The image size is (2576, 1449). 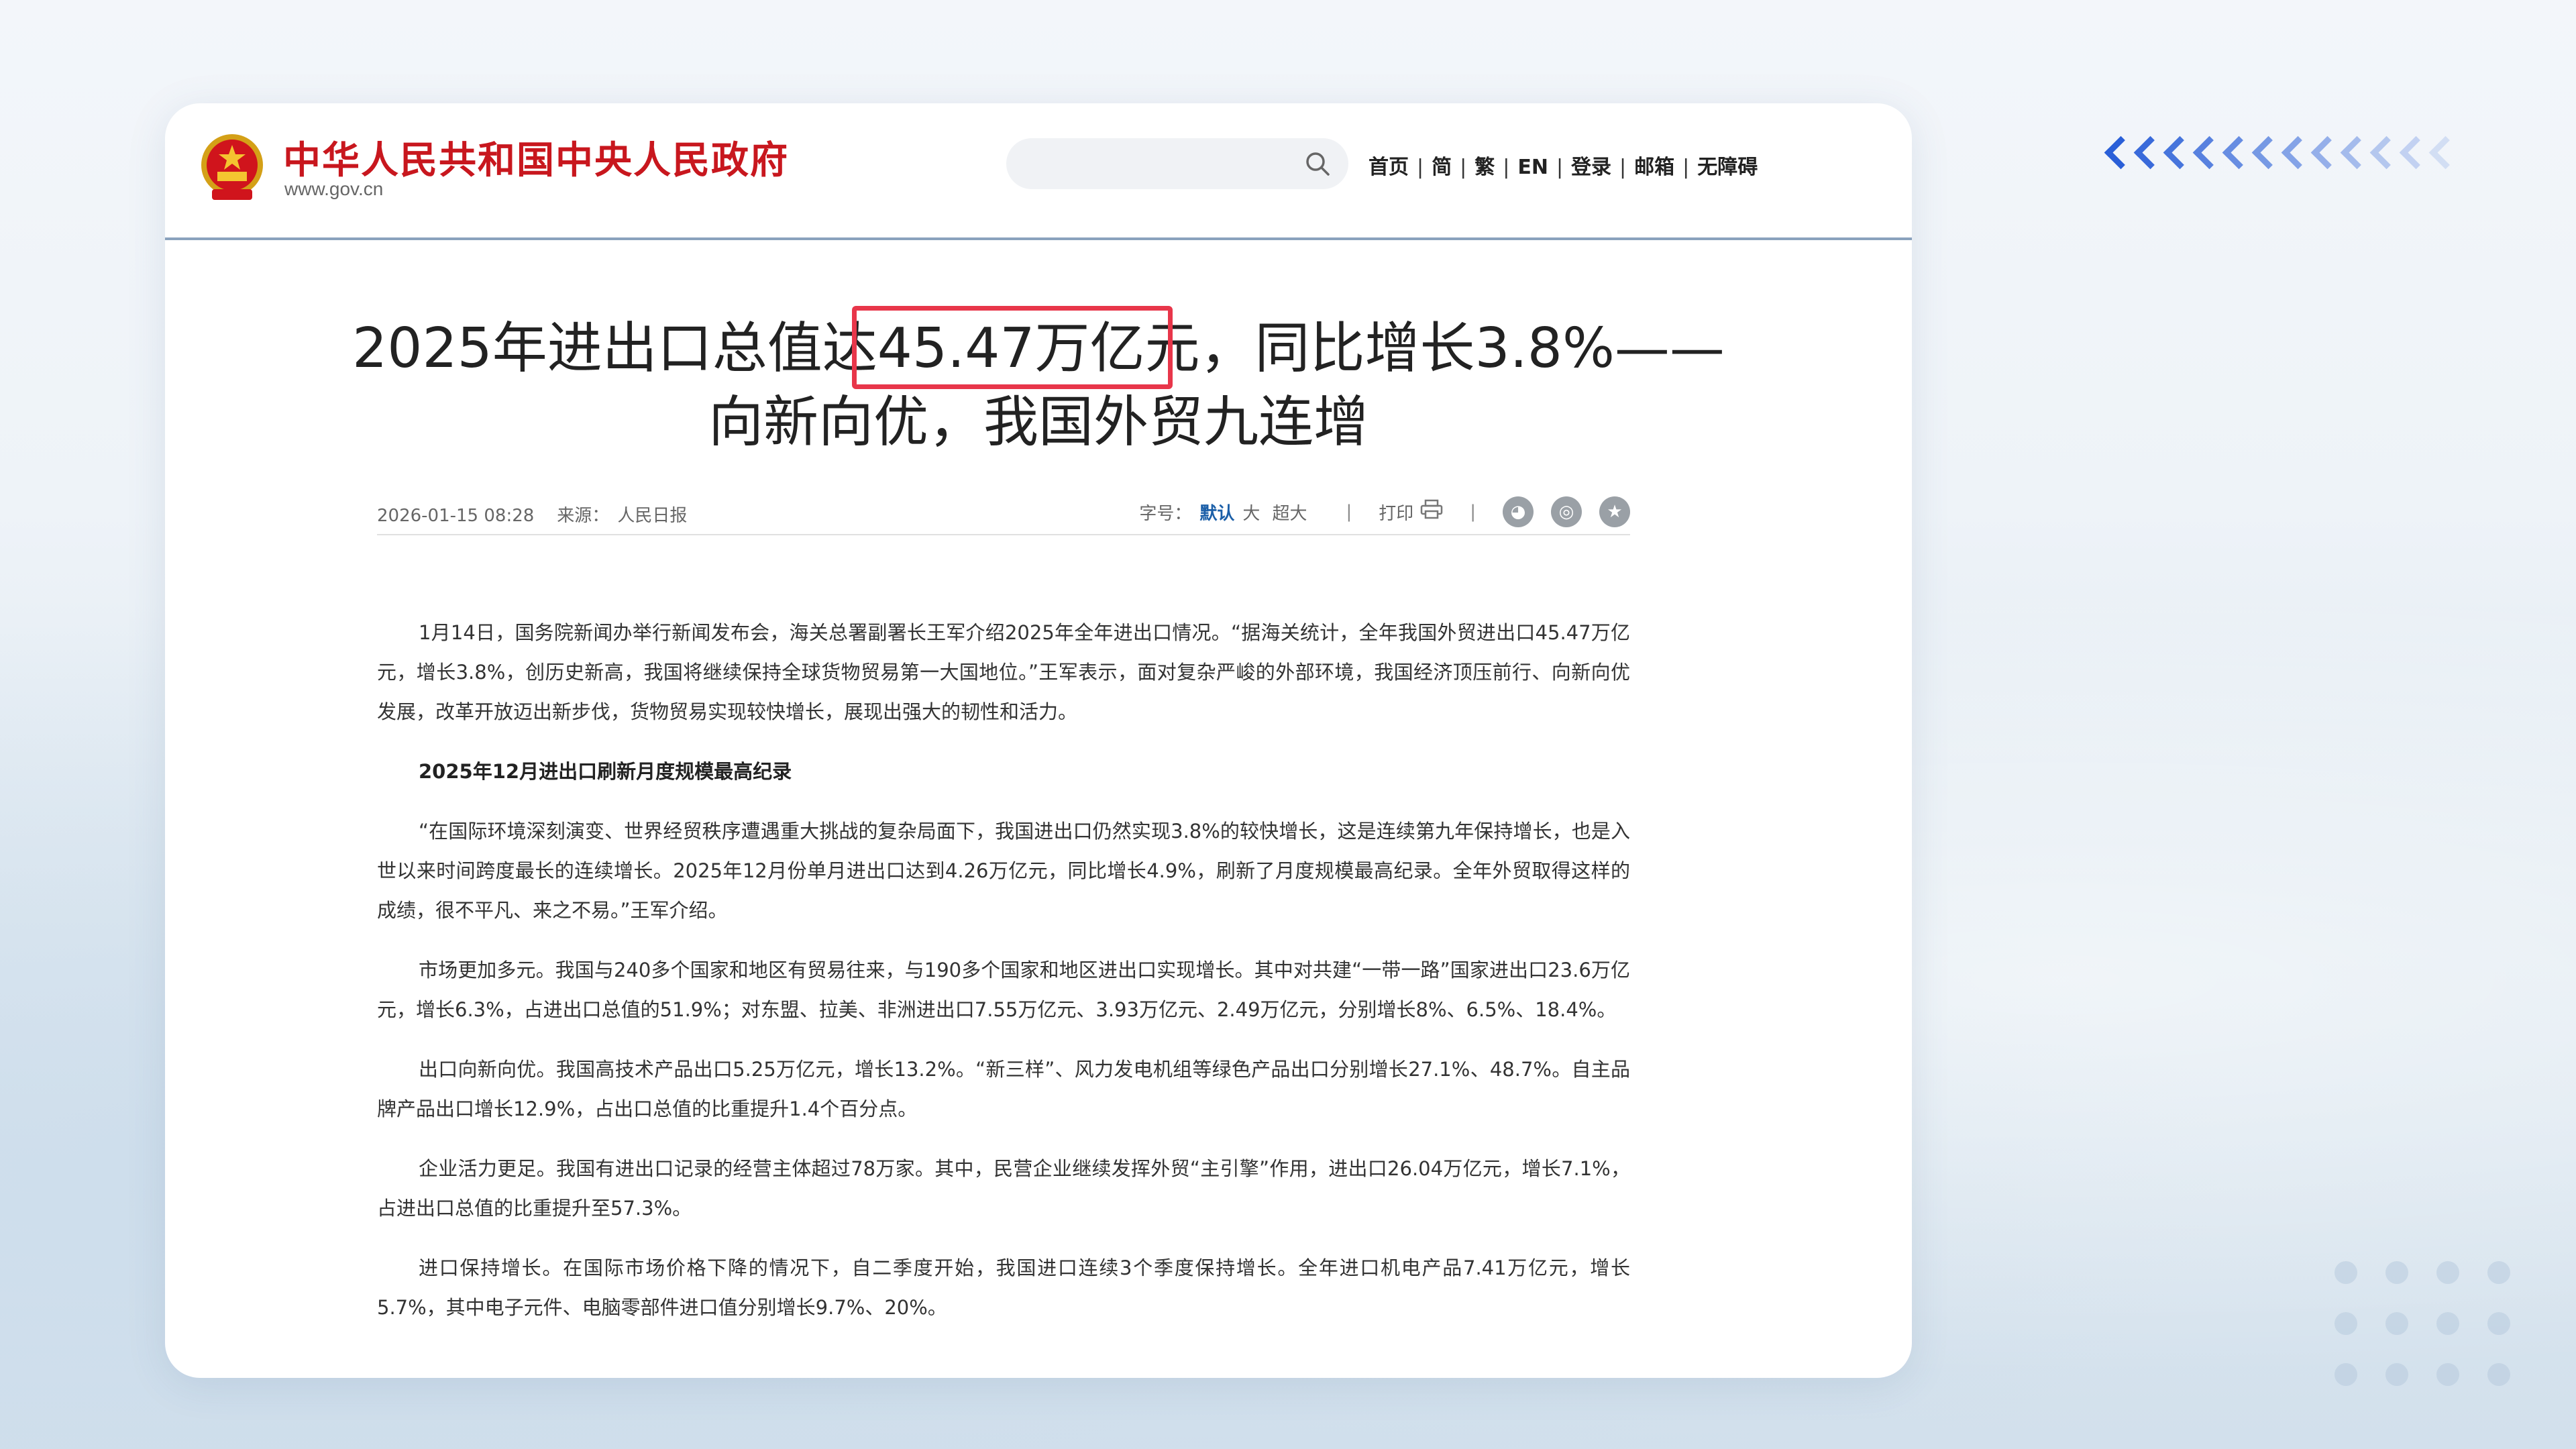 I want to click on nav-simplified: 简, so click(x=1442, y=167).